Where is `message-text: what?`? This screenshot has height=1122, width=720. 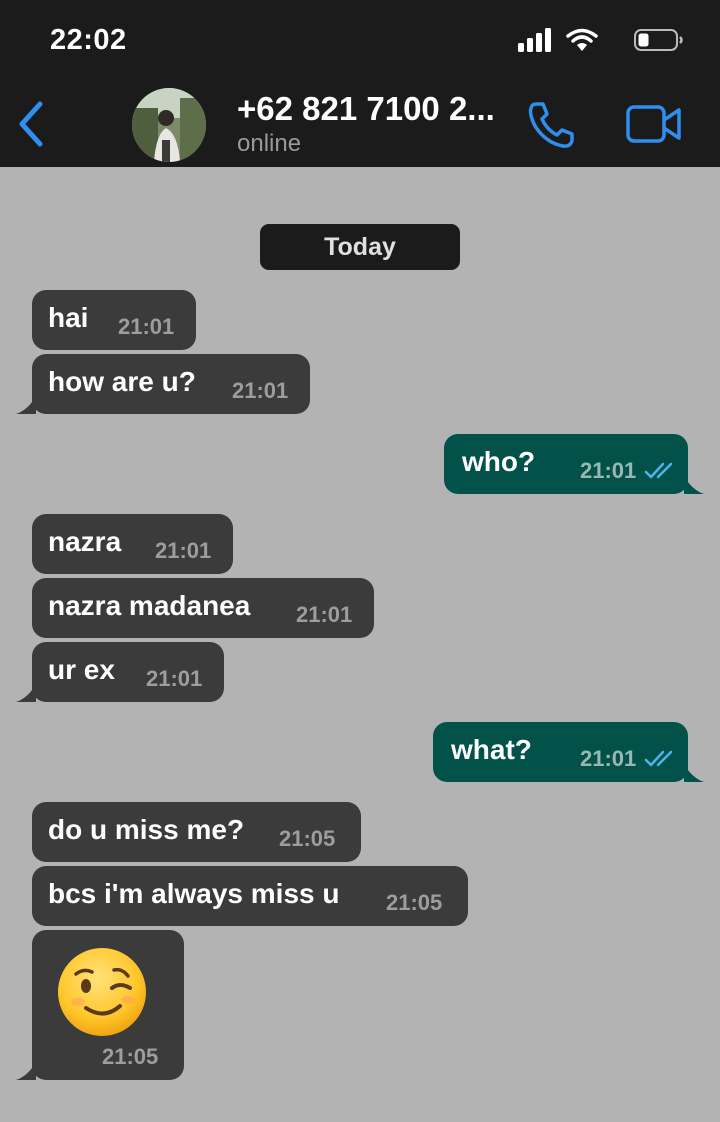 message-text: what? is located at coordinates (491, 749).